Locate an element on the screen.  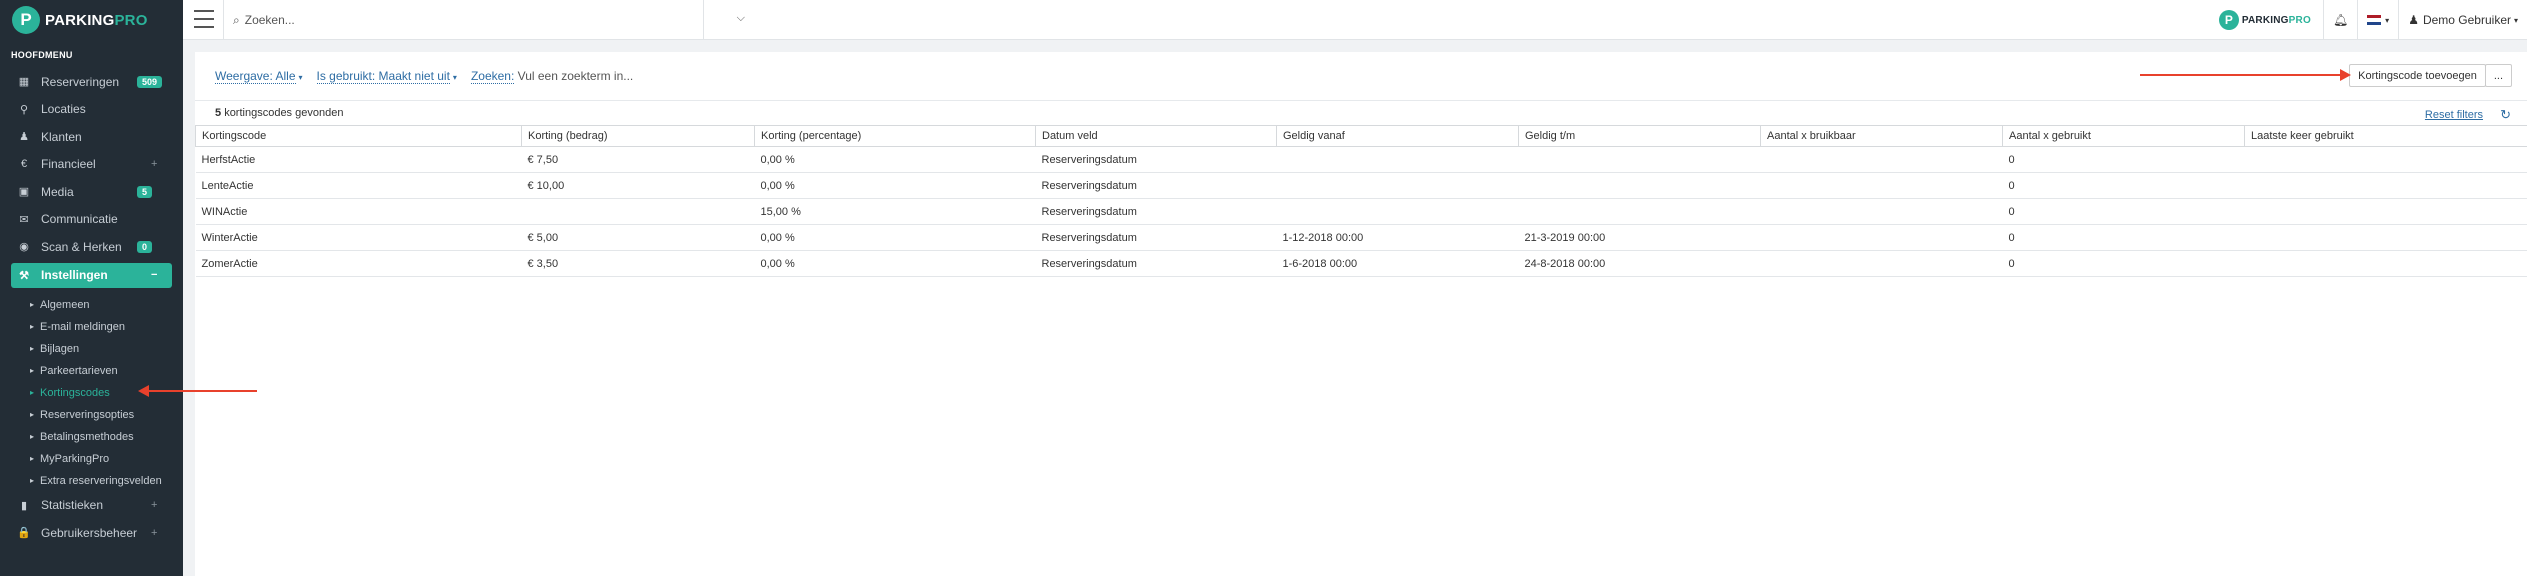
divider is located at coordinates (223, 20).